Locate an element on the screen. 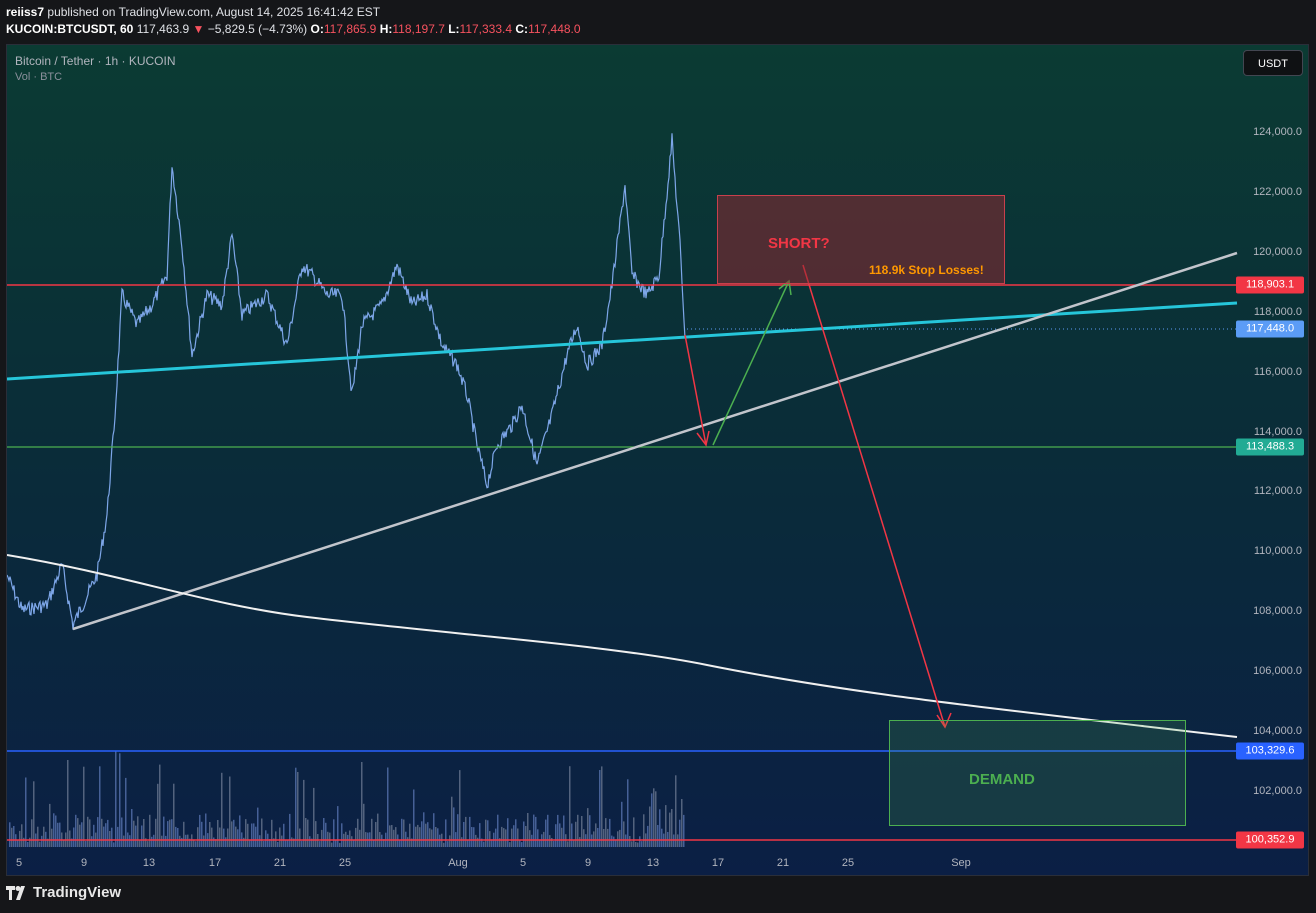  time-tick-label: Aug is located at coordinates (458, 863).